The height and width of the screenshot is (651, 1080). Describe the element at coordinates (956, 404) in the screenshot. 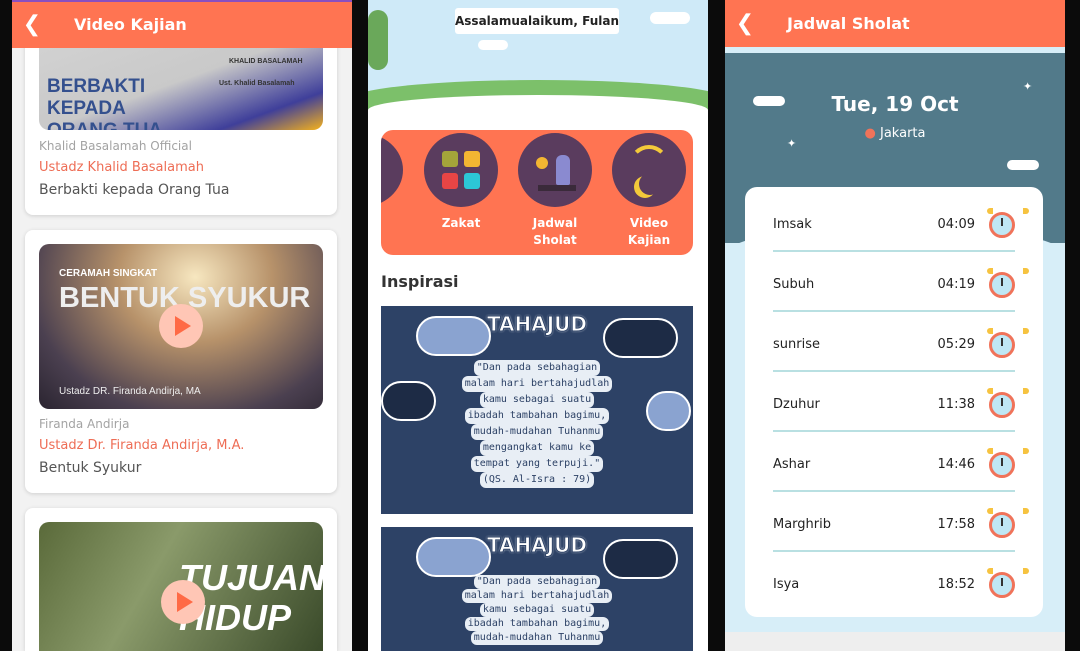

I see `prayer-time: 11:38` at that location.